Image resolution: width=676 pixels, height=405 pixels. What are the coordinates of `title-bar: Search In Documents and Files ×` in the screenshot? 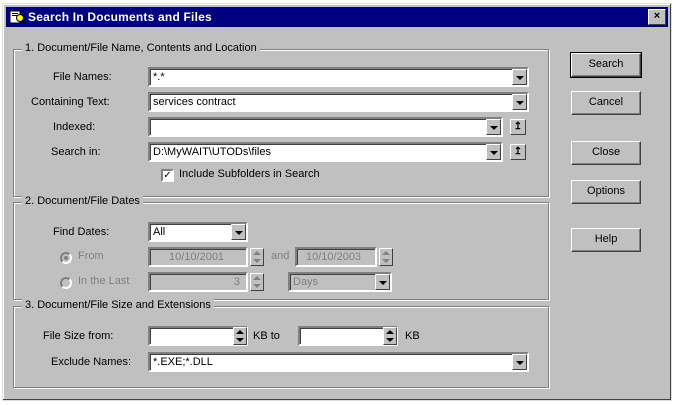 It's located at (337, 17).